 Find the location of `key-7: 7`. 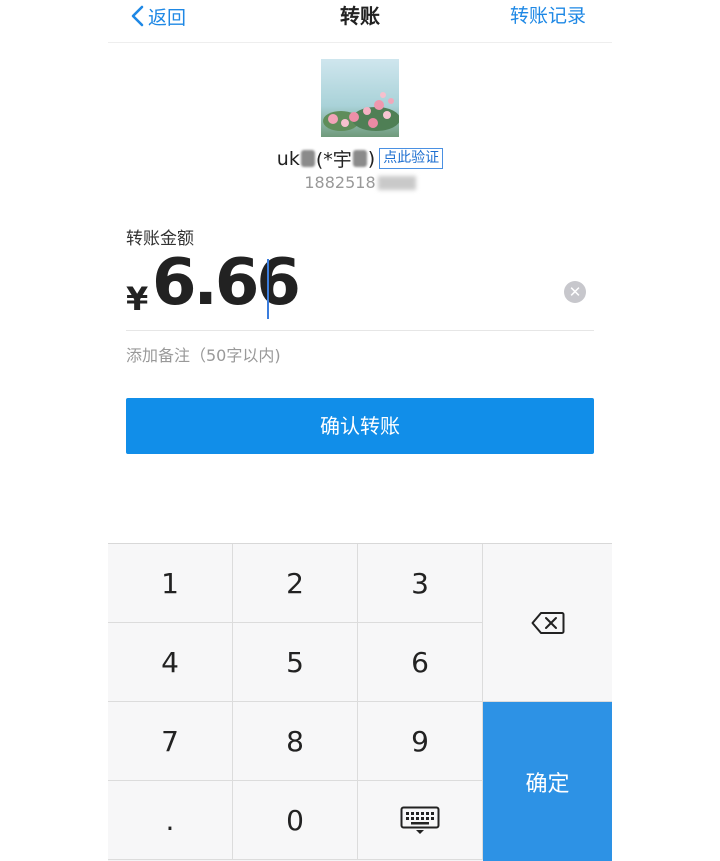

key-7: 7 is located at coordinates (170, 741).